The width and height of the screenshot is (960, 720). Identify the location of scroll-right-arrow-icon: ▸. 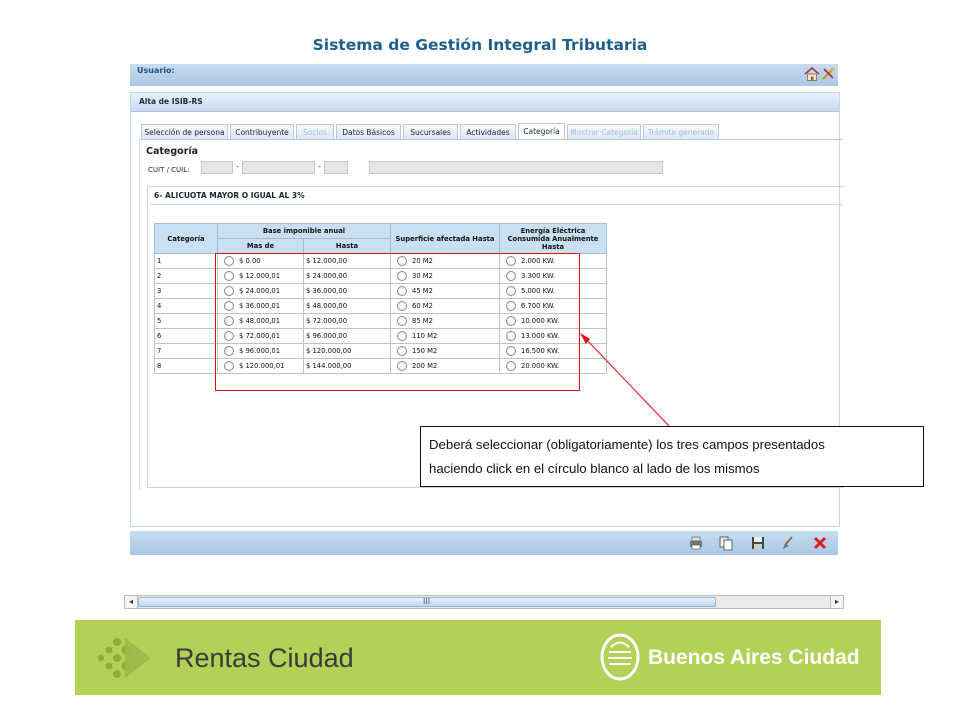
(836, 602).